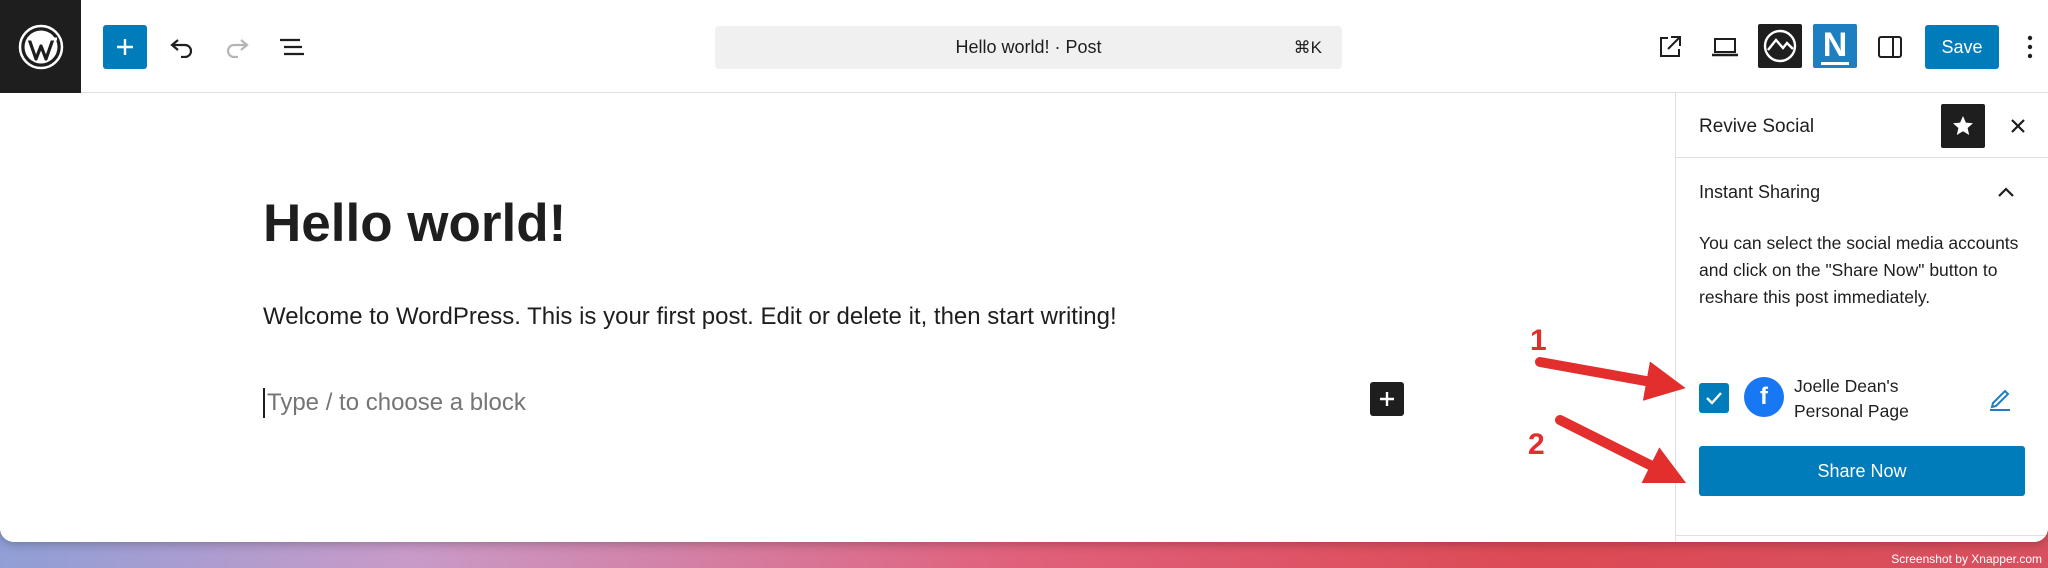 This screenshot has height=568, width=2048. I want to click on command-palette-bar: Hello world! · Post ⌘K, so click(1028, 47).